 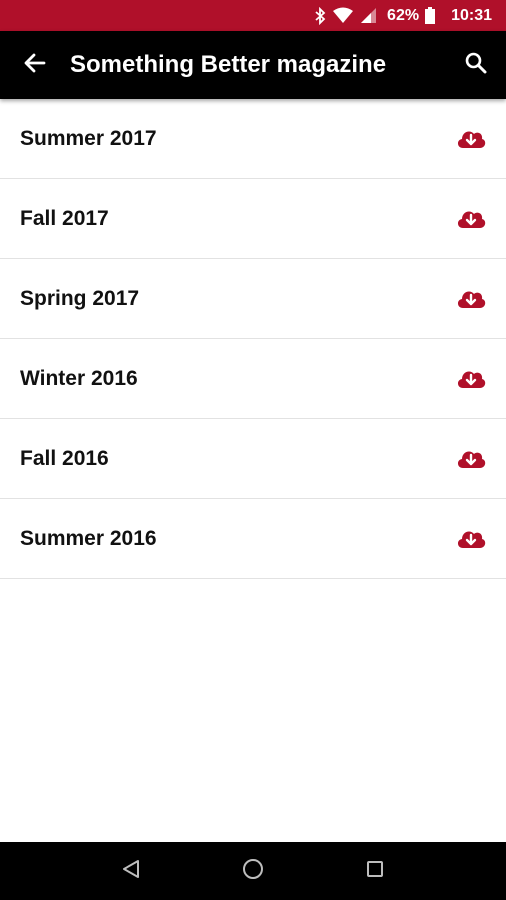 I want to click on list-item: Winter 2016, so click(x=253, y=379).